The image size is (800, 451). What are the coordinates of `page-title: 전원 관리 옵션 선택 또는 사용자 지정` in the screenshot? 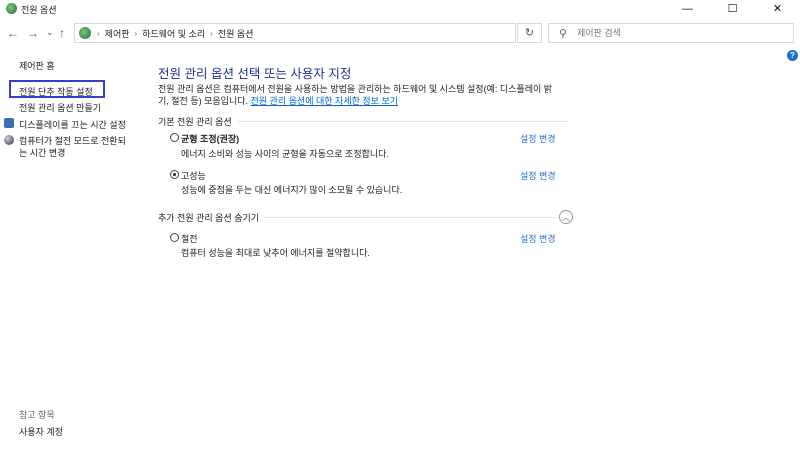 It's located at (255, 74).